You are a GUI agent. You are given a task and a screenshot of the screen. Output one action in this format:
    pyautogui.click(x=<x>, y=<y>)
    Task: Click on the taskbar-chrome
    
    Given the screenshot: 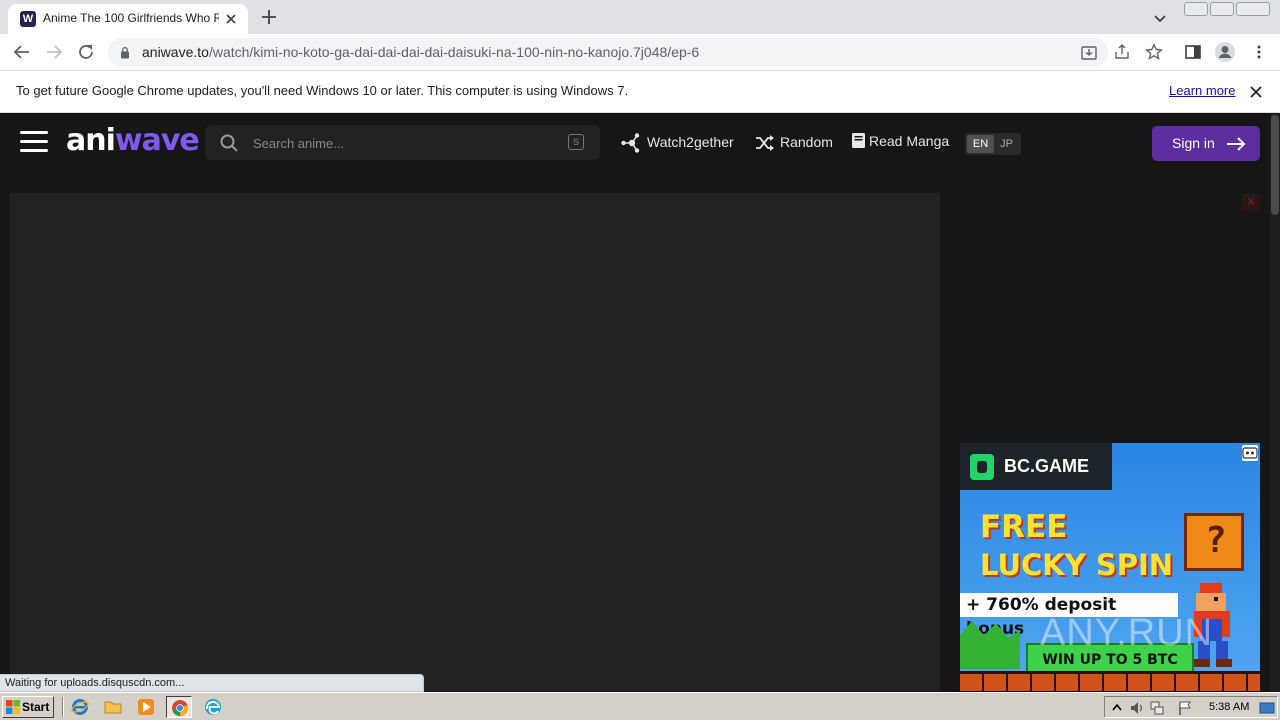 What is the action you would take?
    pyautogui.click(x=179, y=707)
    